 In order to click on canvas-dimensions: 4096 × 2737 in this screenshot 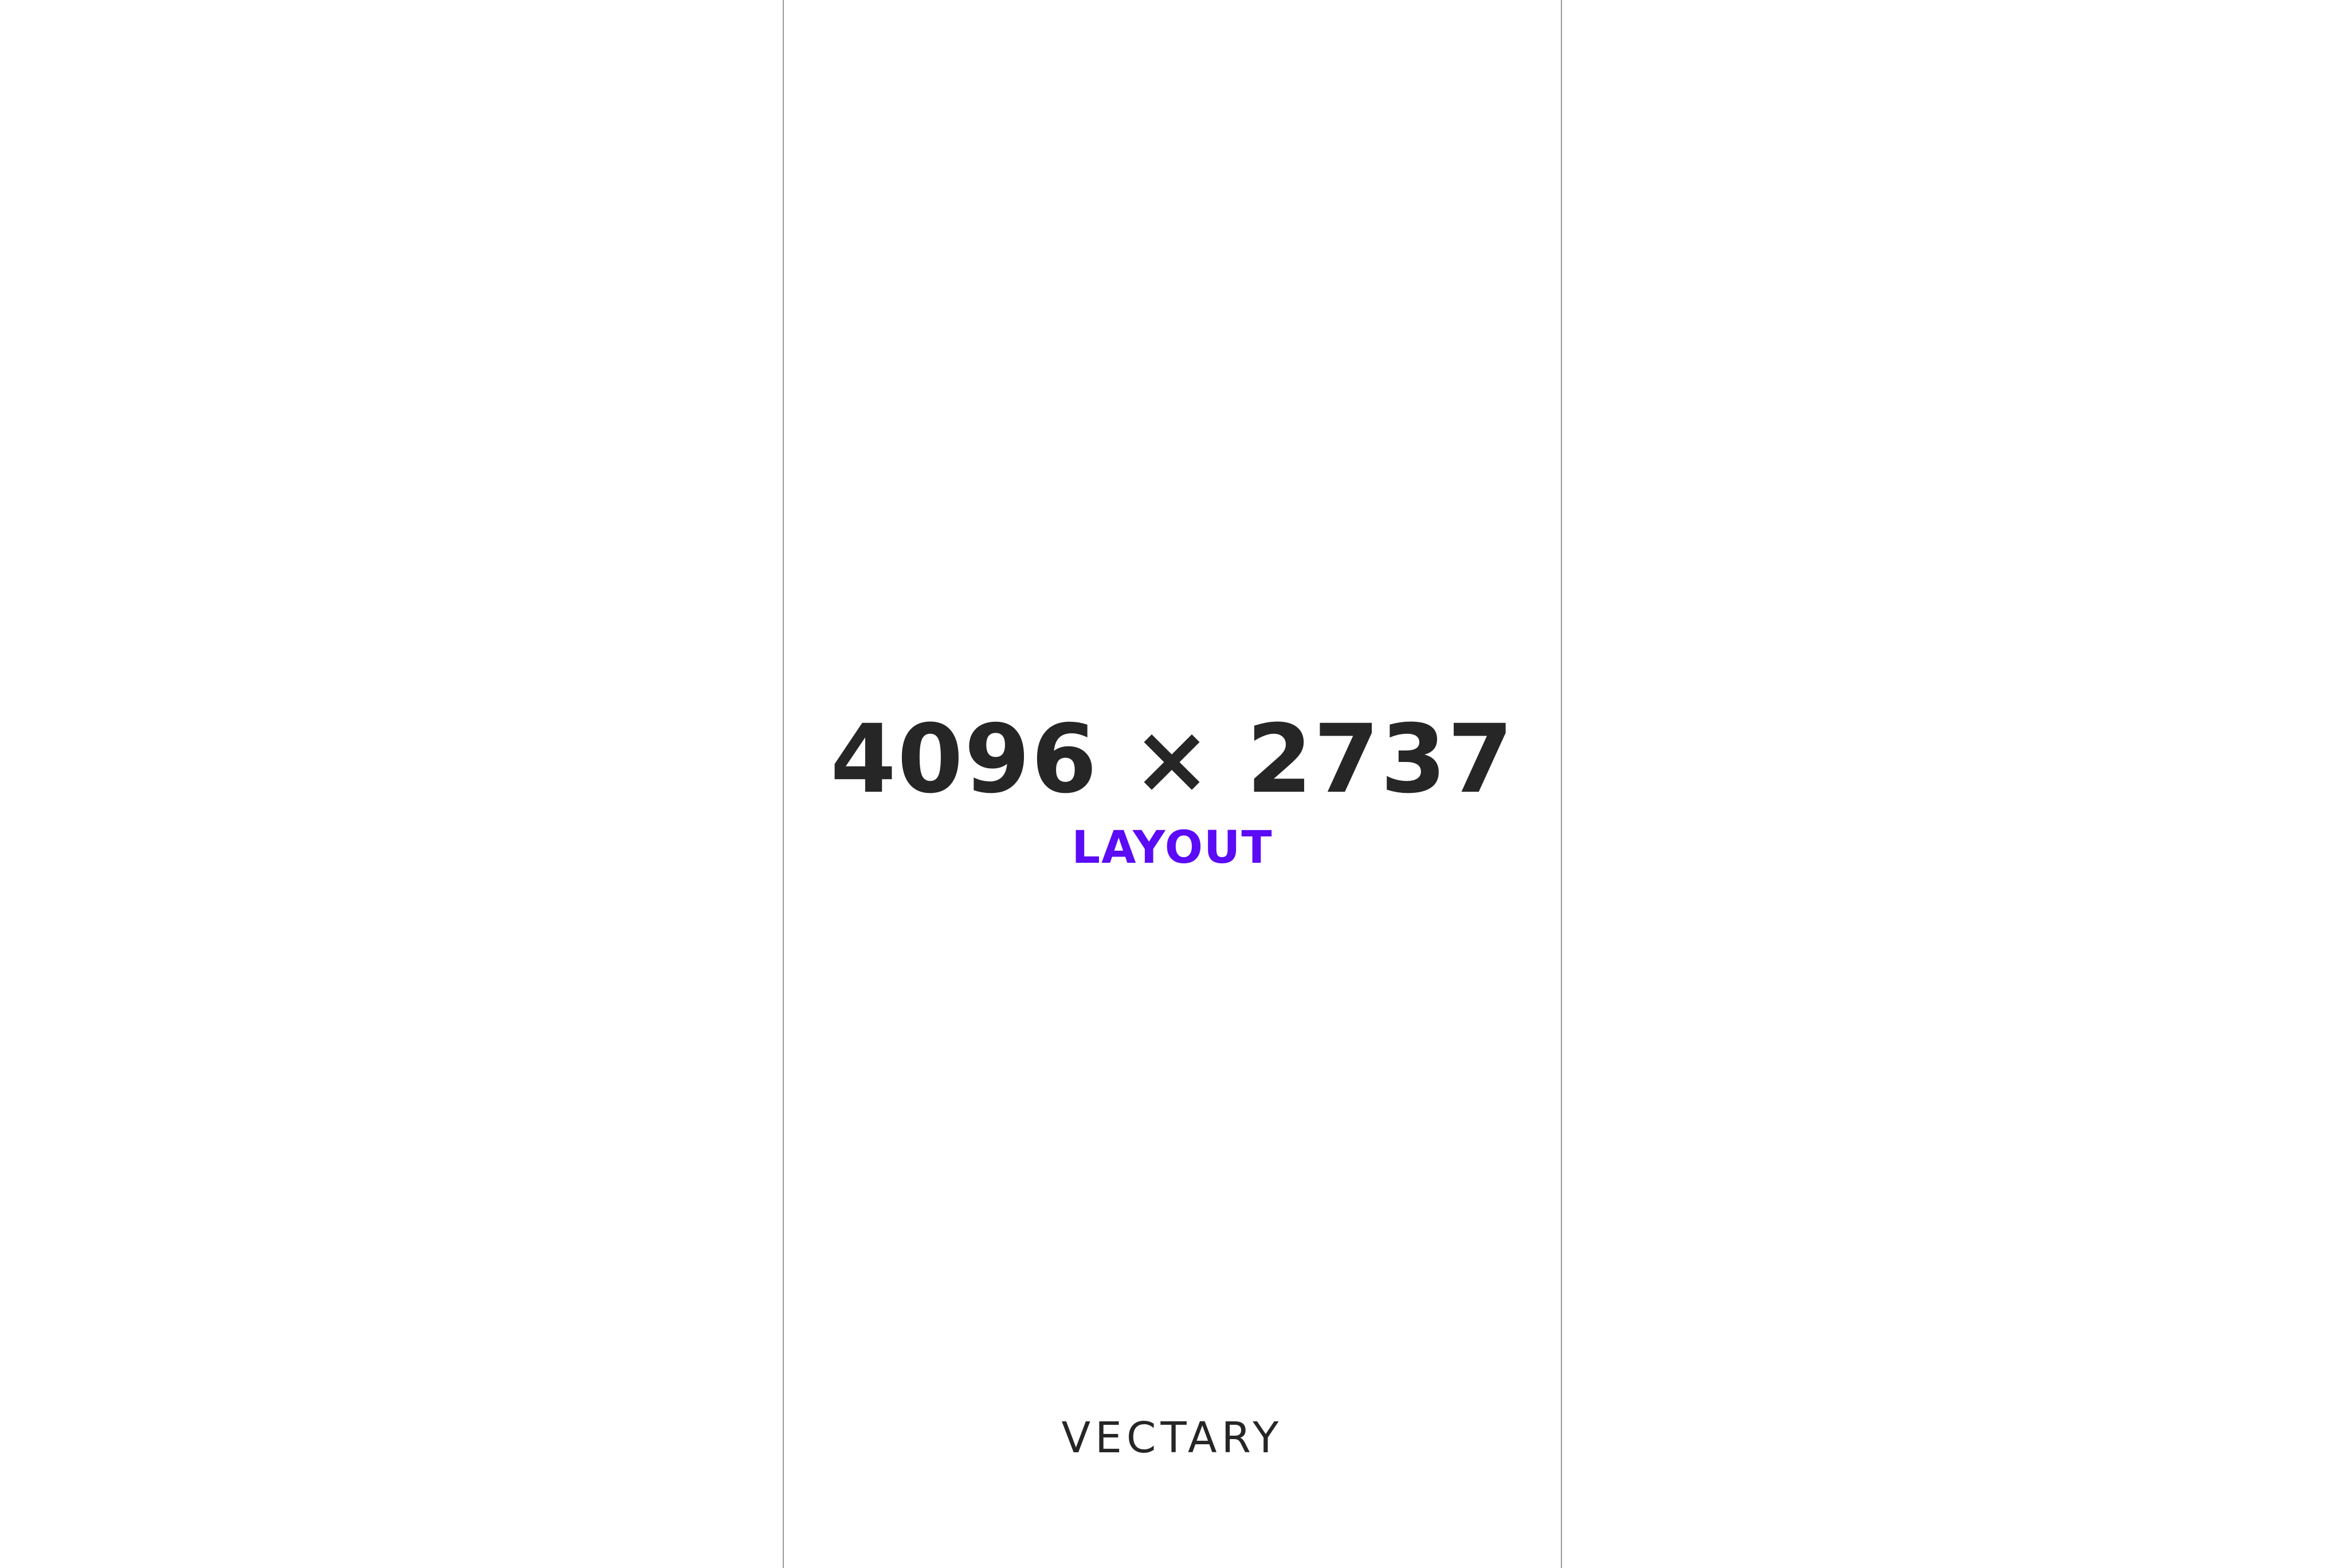, I will do `click(1172, 759)`.